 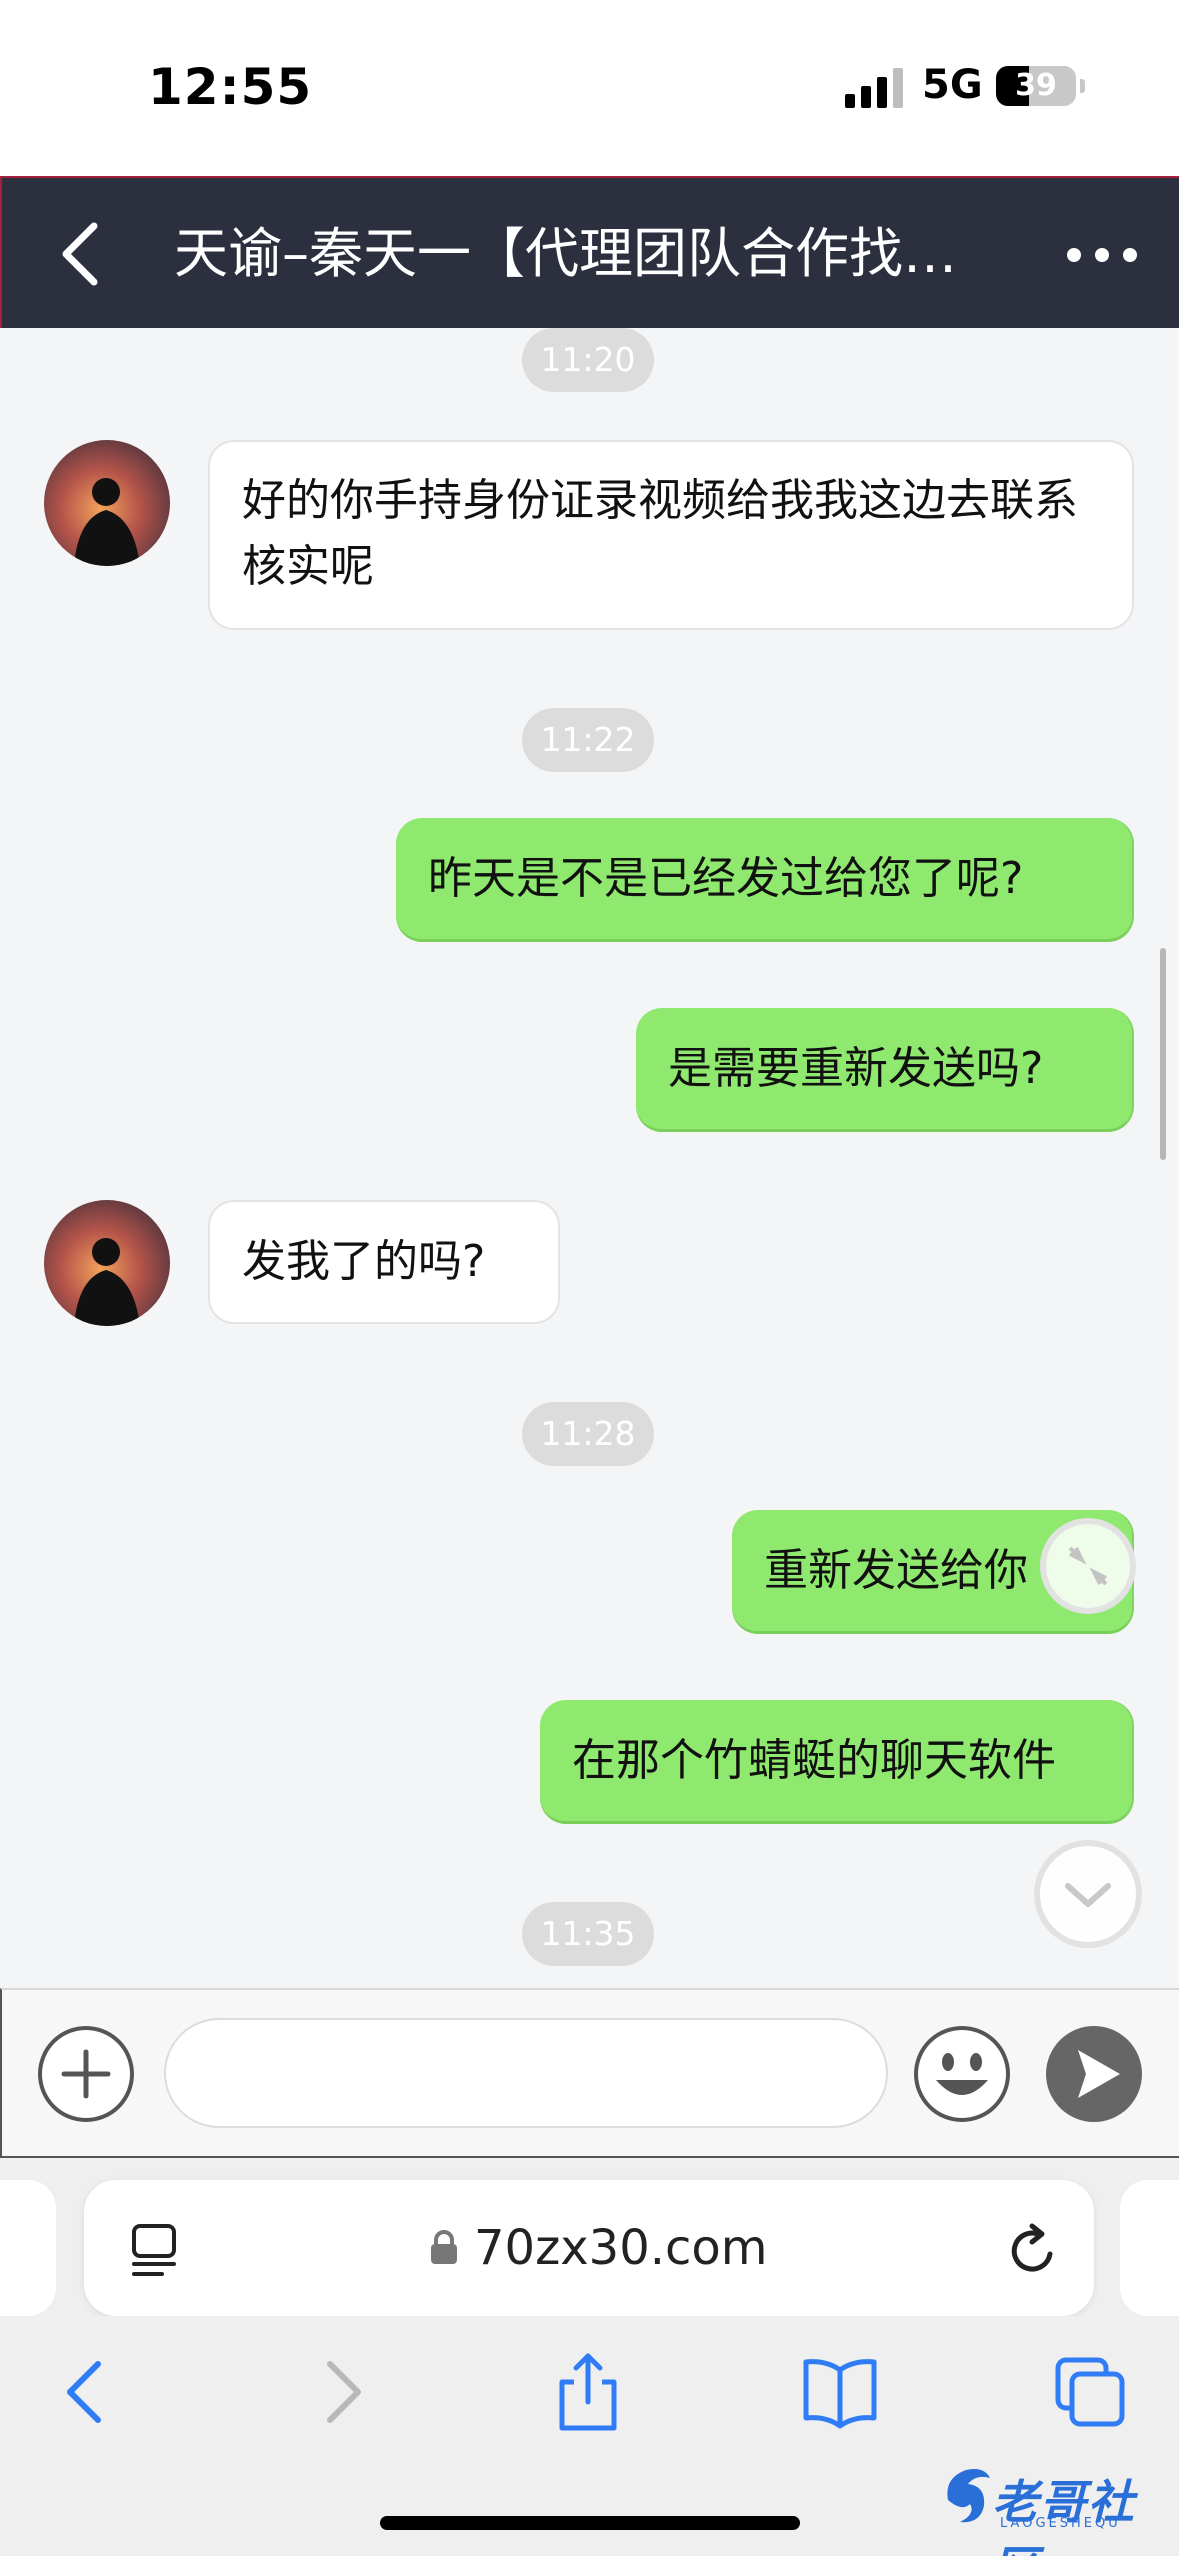 I want to click on message-outgoing: 在那个竹蜻蜓的聊天软件, so click(x=837, y=1762).